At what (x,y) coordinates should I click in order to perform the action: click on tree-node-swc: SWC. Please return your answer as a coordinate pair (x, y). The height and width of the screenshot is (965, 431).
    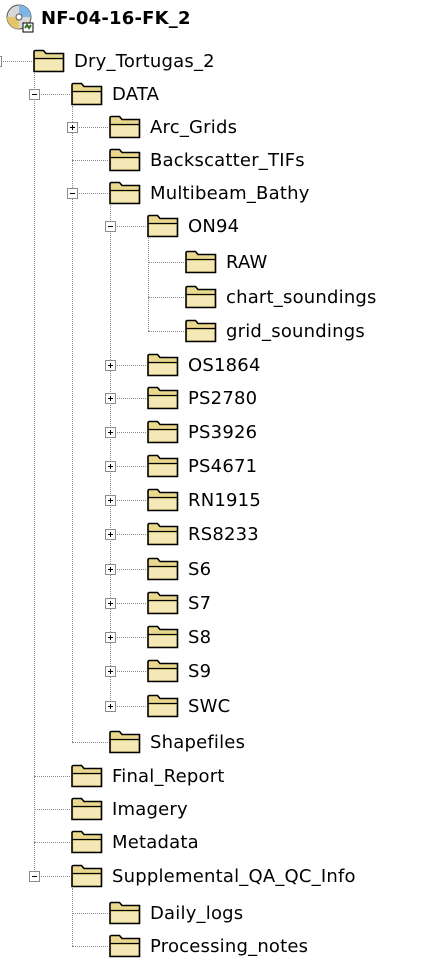
    Looking at the image, I should click on (189, 706).